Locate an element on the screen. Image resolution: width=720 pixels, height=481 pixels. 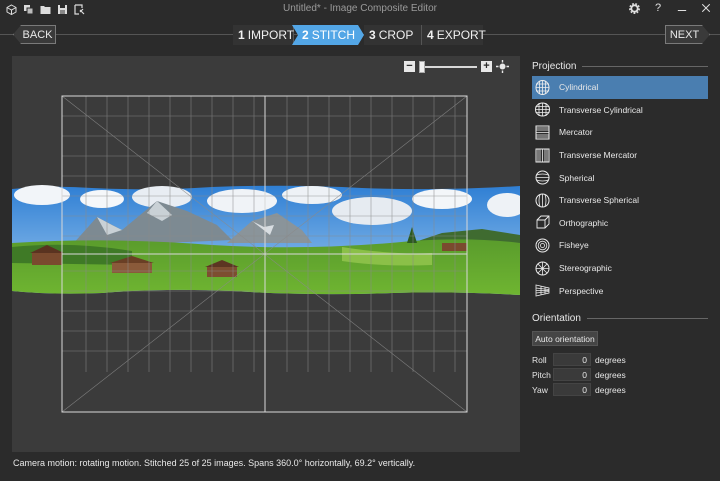
roll-label: Roll is located at coordinates (539, 359).